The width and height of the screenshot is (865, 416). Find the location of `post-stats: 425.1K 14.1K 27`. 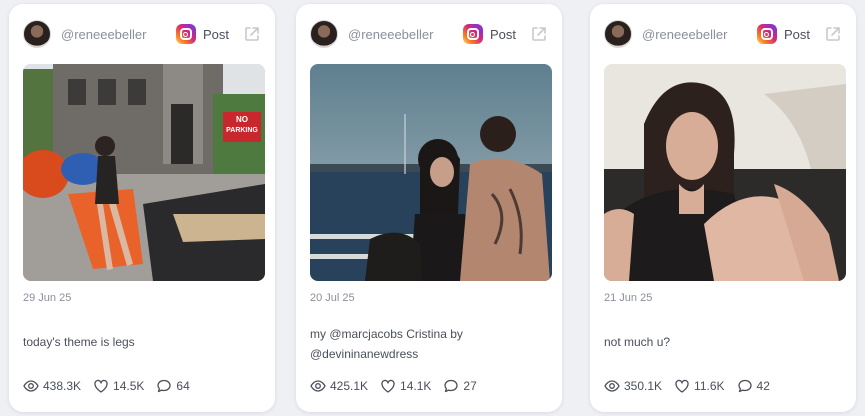

post-stats: 425.1K 14.1K 27 is located at coordinates (399, 386).